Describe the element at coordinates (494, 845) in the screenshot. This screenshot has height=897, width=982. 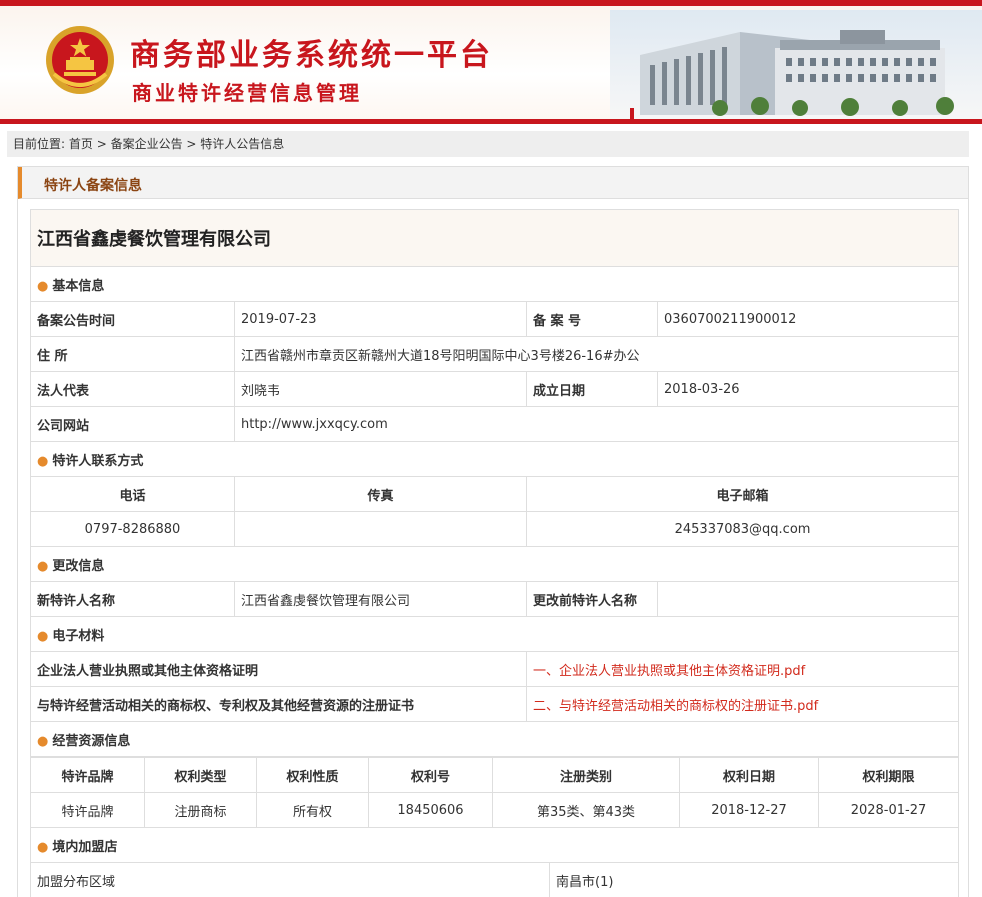
I see `stores-section: ● 境内加盟店` at that location.